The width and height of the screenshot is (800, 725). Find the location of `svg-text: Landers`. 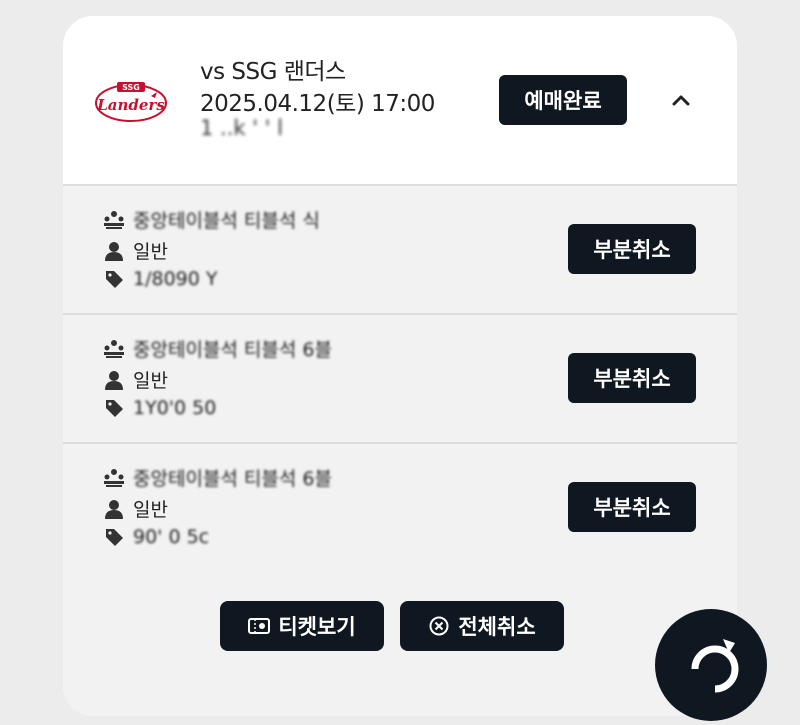

svg-text: Landers is located at coordinates (130, 105).